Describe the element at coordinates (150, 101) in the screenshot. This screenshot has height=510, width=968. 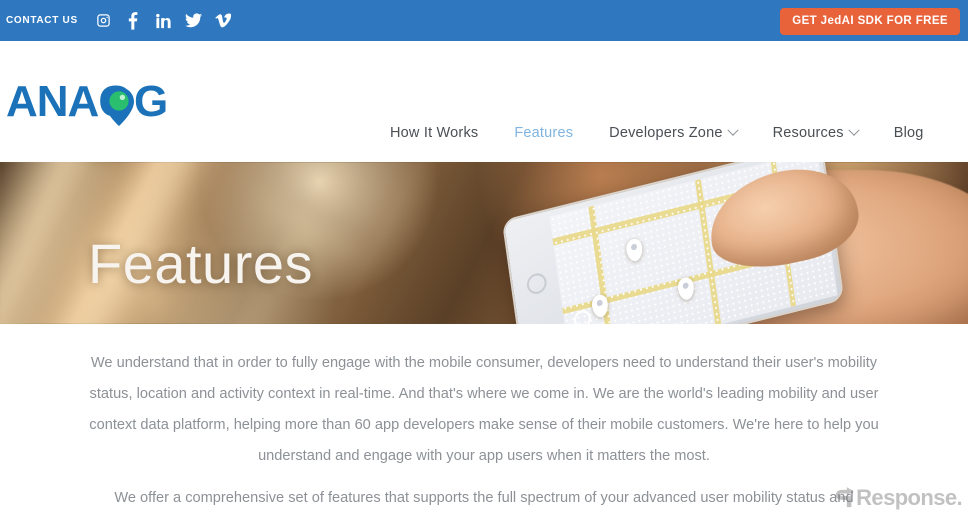
I see `svg-text: G` at that location.